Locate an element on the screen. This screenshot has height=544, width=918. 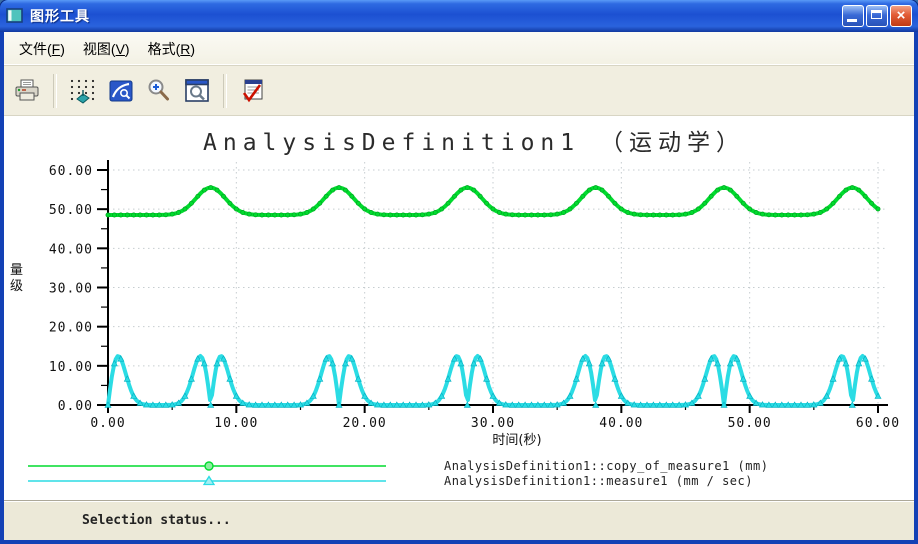
export-graph-button is located at coordinates (253, 91).